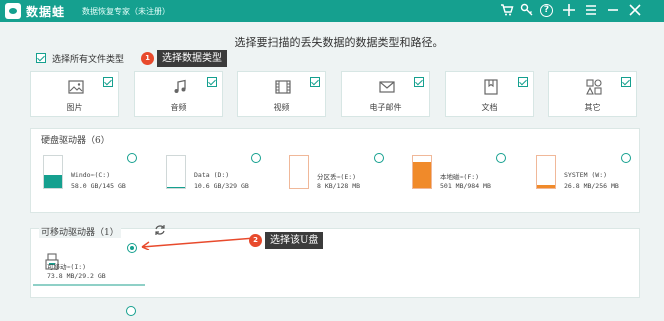 The width and height of the screenshot is (664, 321). Describe the element at coordinates (180, 86) in the screenshot. I see `music-icon` at that location.